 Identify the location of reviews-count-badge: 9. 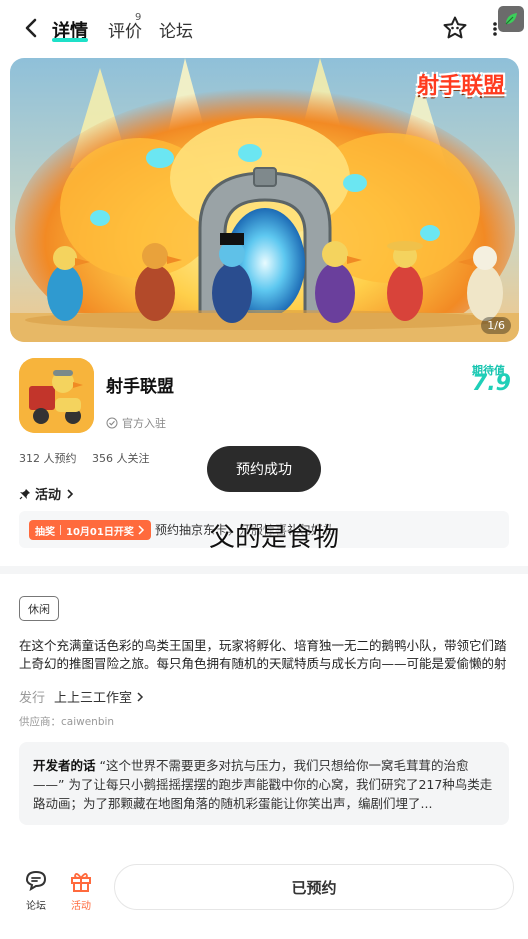
(138, 17).